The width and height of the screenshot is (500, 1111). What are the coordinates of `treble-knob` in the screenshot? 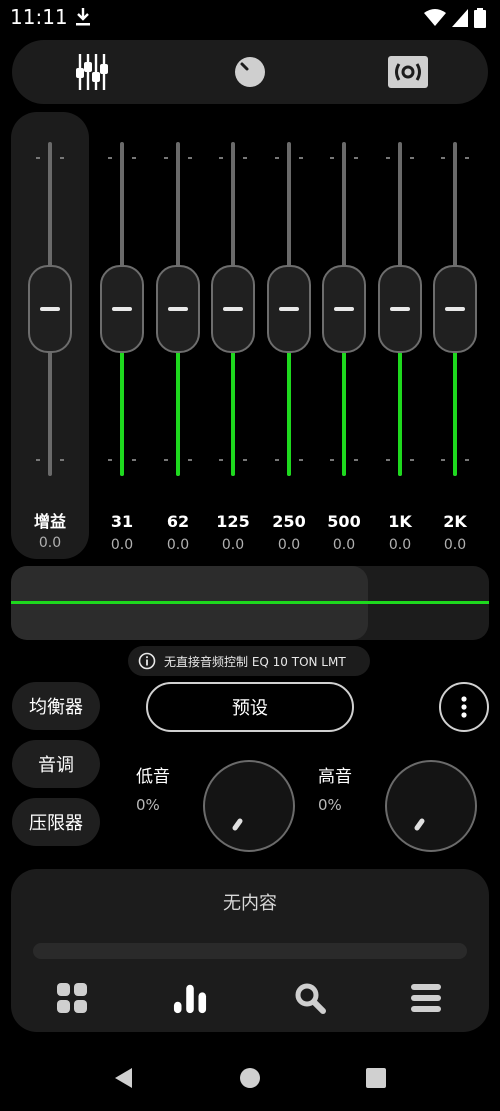 It's located at (431, 806).